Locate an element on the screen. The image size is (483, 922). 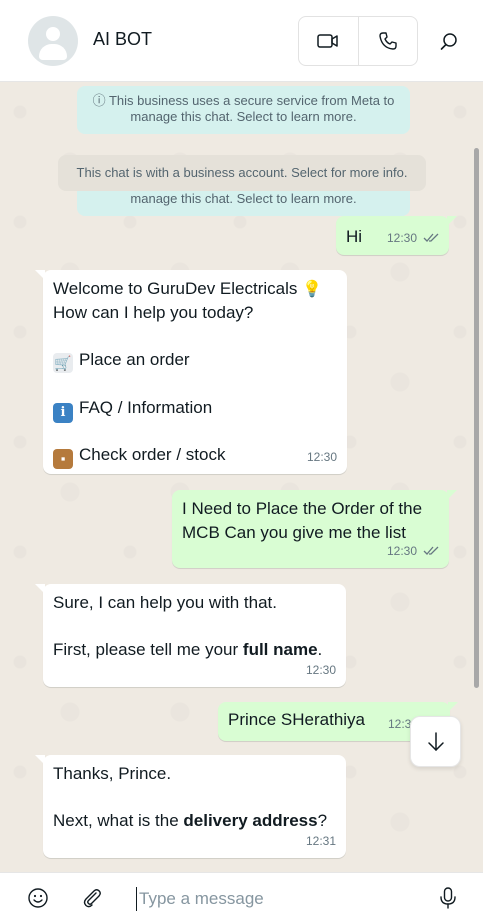
emoji-icon is located at coordinates (38, 898).